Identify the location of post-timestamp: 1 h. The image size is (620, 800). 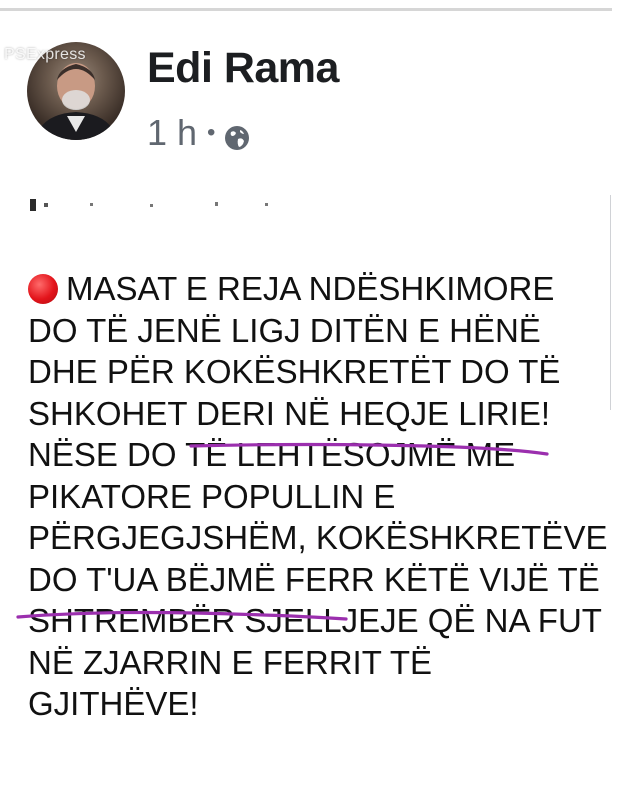
(172, 133).